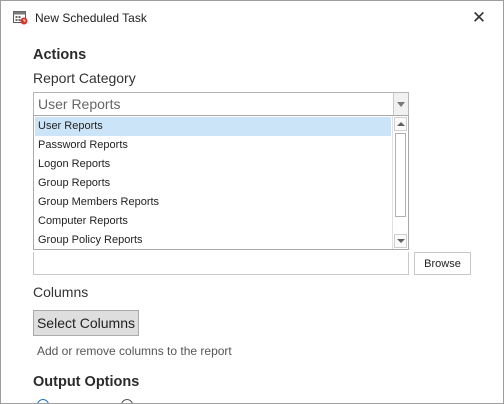  I want to click on title-bar: New Scheduled Task ✕, so click(252, 18).